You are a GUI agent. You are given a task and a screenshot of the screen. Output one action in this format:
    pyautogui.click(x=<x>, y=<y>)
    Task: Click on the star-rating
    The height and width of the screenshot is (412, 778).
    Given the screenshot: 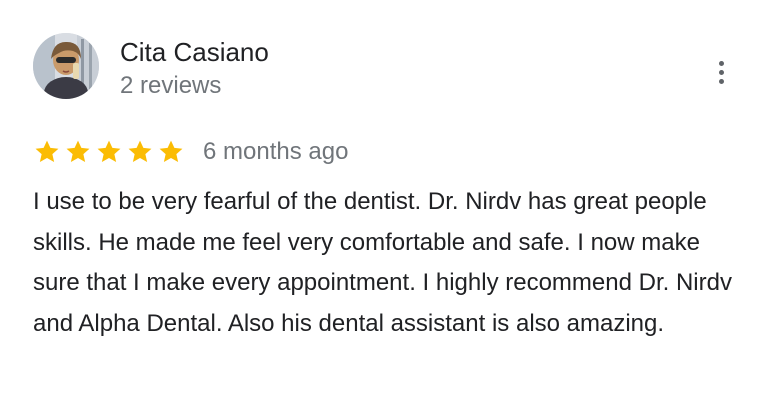 What is the action you would take?
    pyautogui.click(x=109, y=152)
    